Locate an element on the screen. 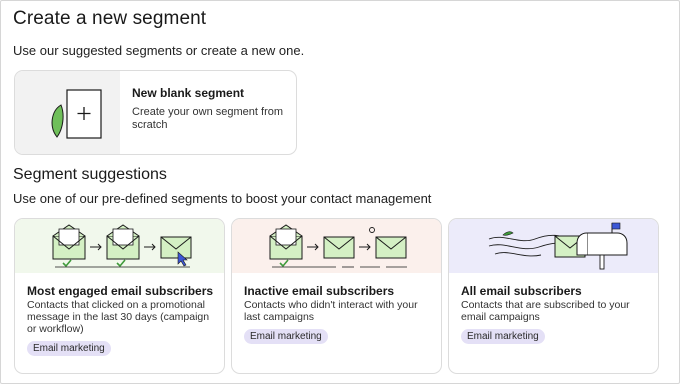  blank-segment-illustration is located at coordinates (67, 112).